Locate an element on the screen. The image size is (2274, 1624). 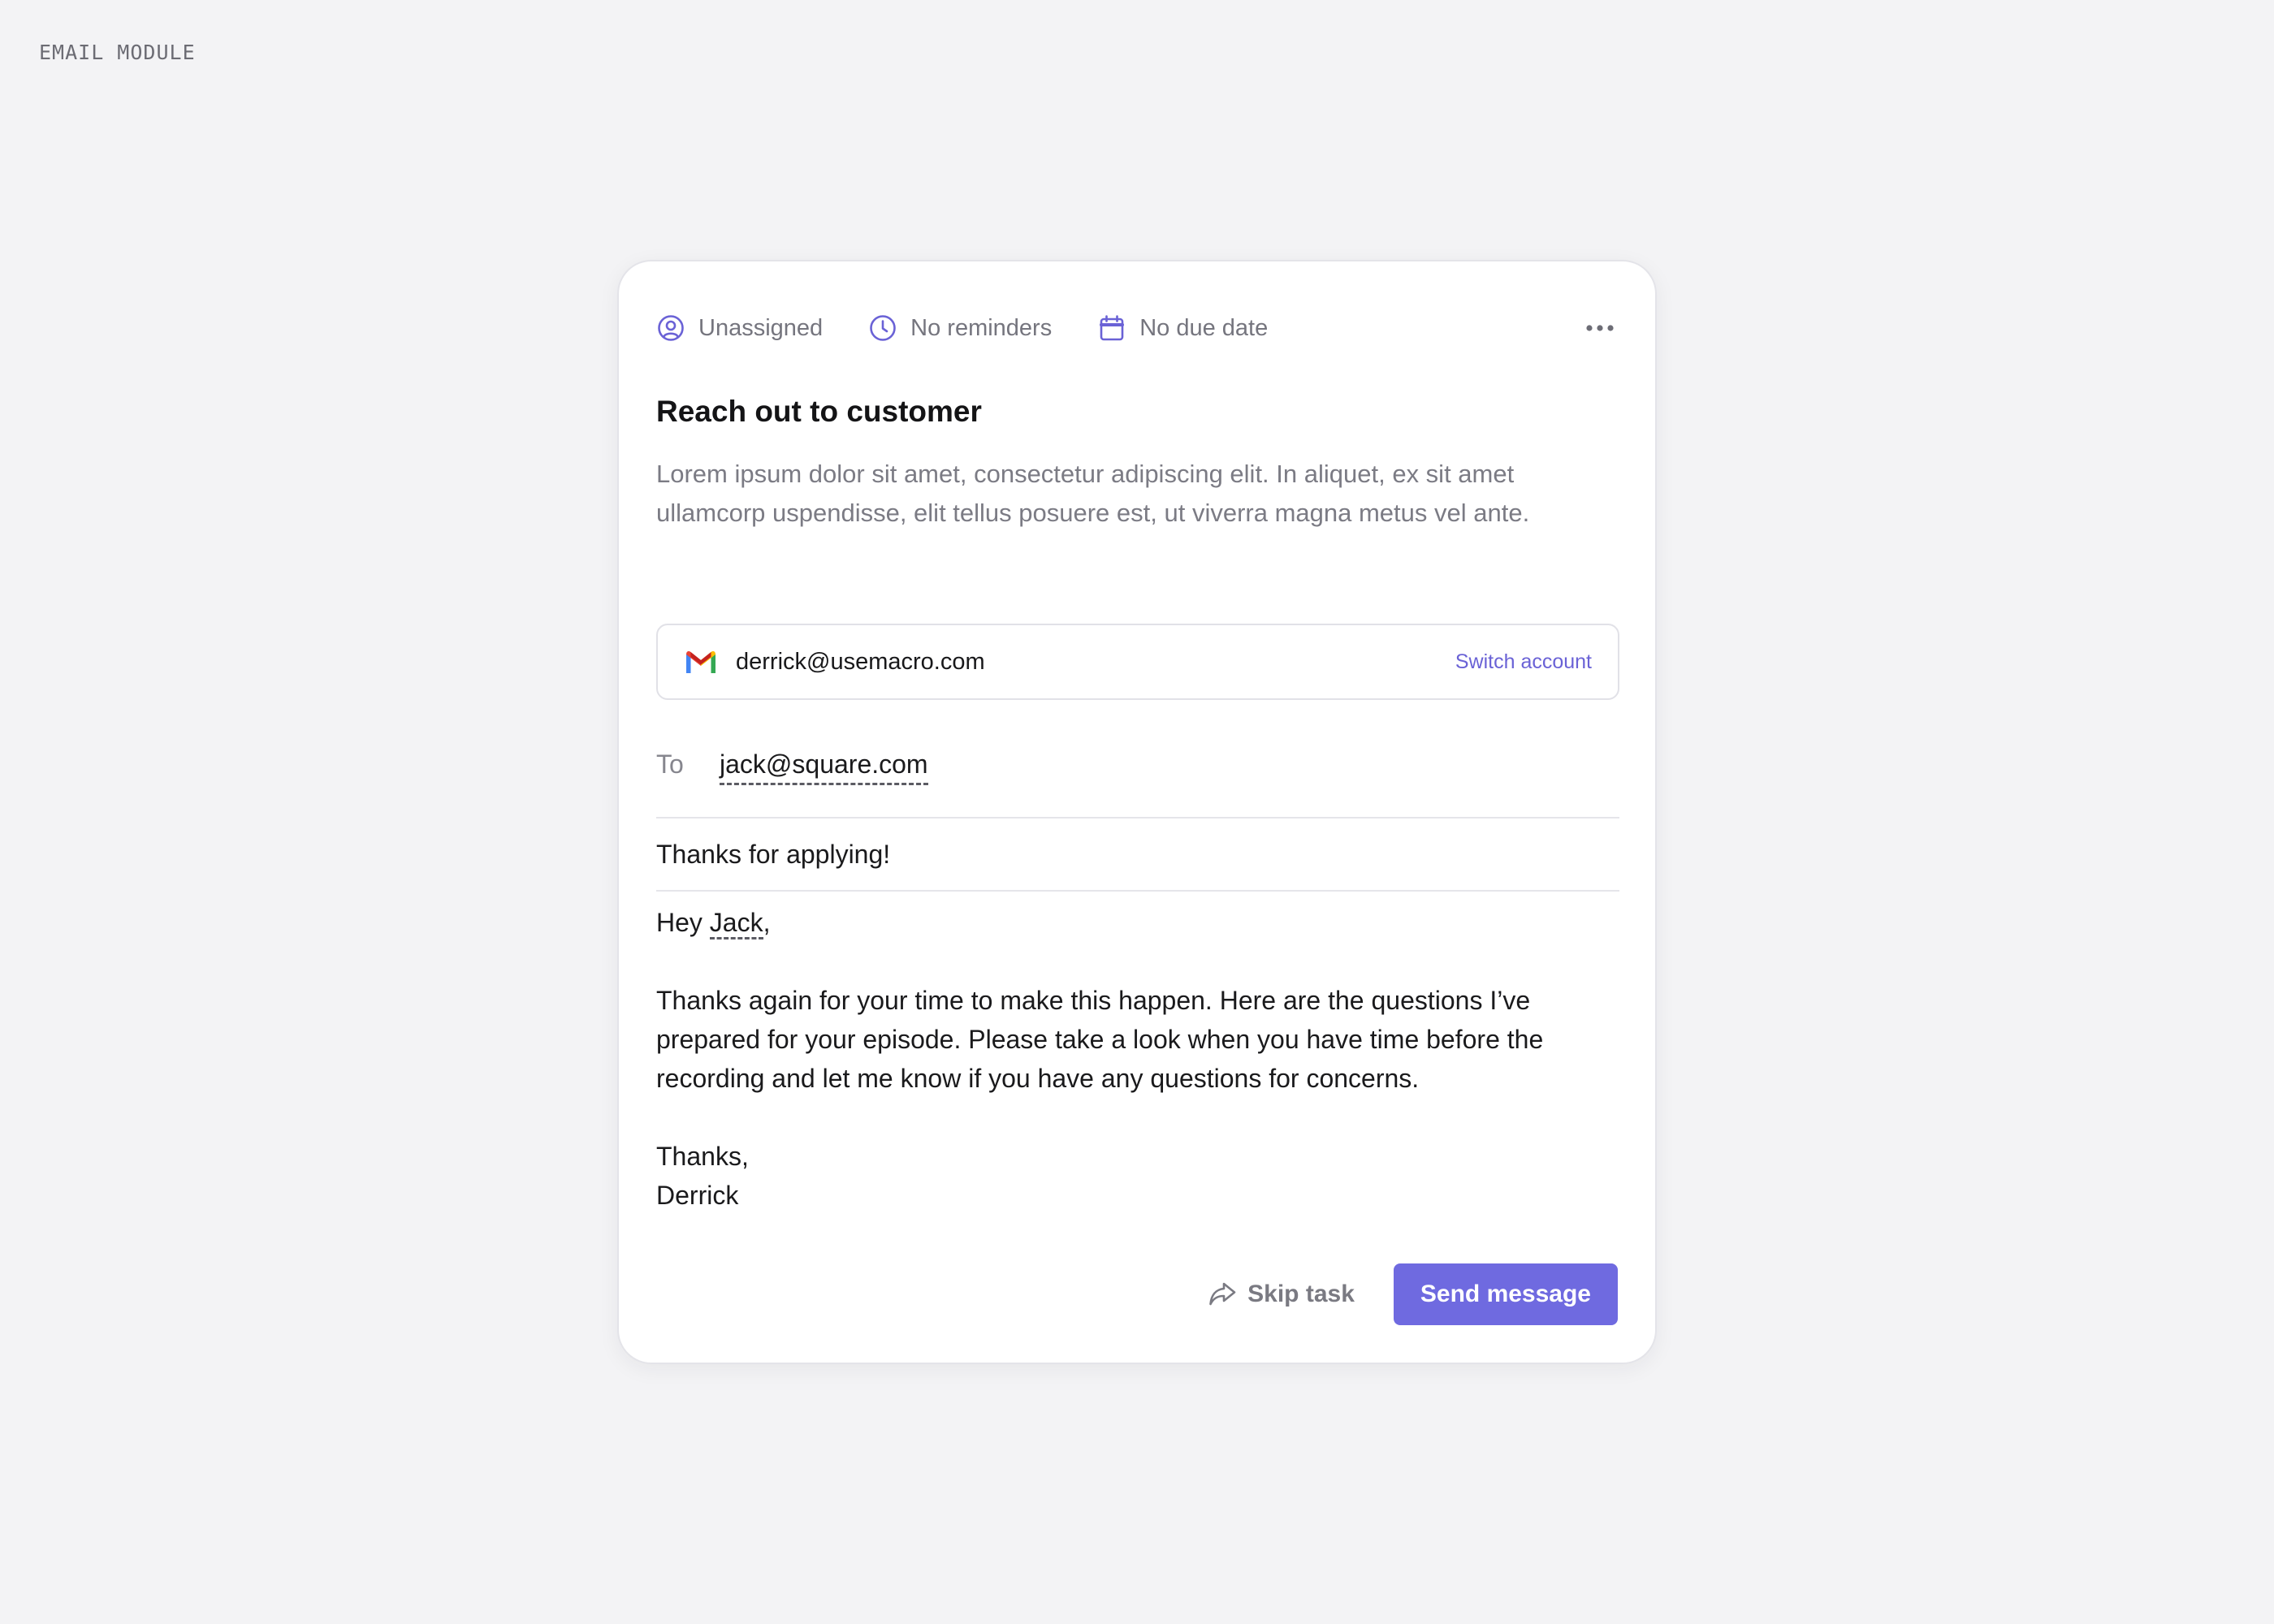
subject-field: Thanks for applying! is located at coordinates (1137, 855).